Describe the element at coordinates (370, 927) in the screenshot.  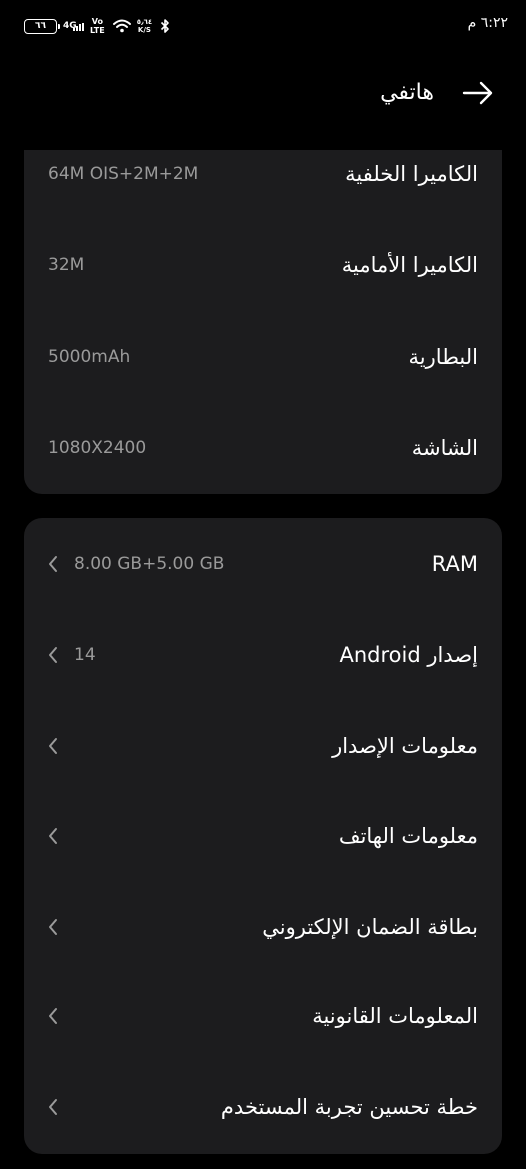
I see `menu-item-label: بطاقة الضمان الإلكتروني` at that location.